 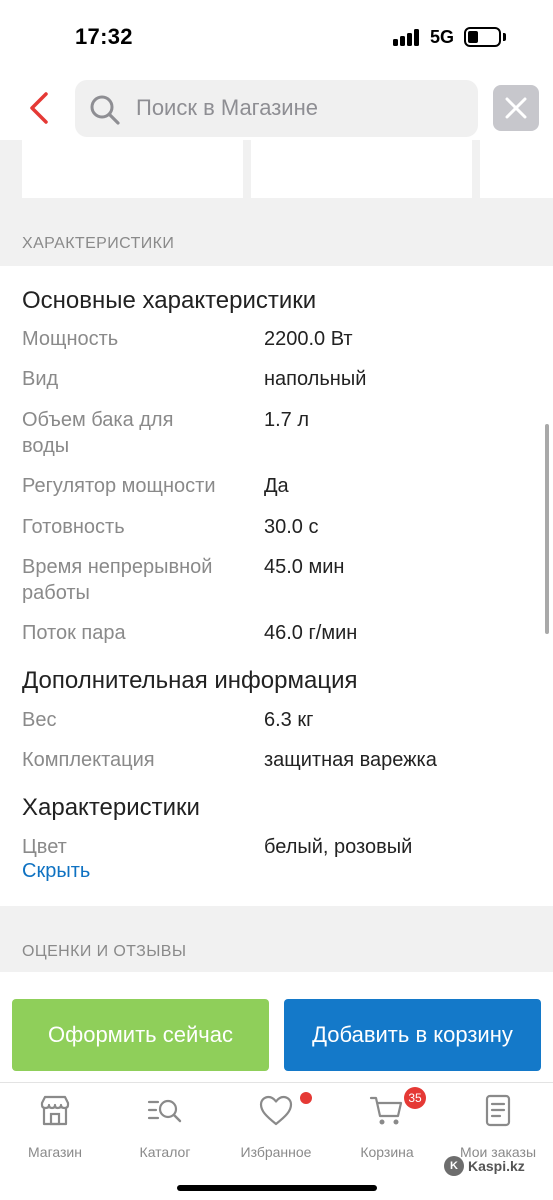 I want to click on scrollbar, so click(x=547, y=529).